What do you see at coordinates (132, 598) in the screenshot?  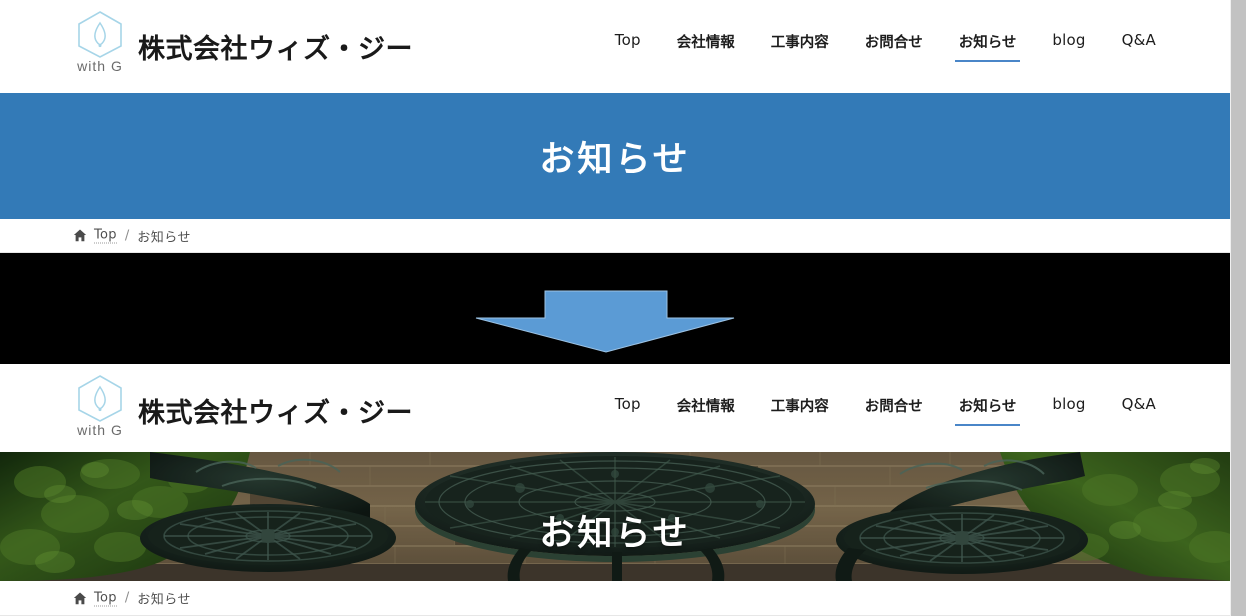 I see `breadcrumb-bottom: Top / お知らせ` at bounding box center [132, 598].